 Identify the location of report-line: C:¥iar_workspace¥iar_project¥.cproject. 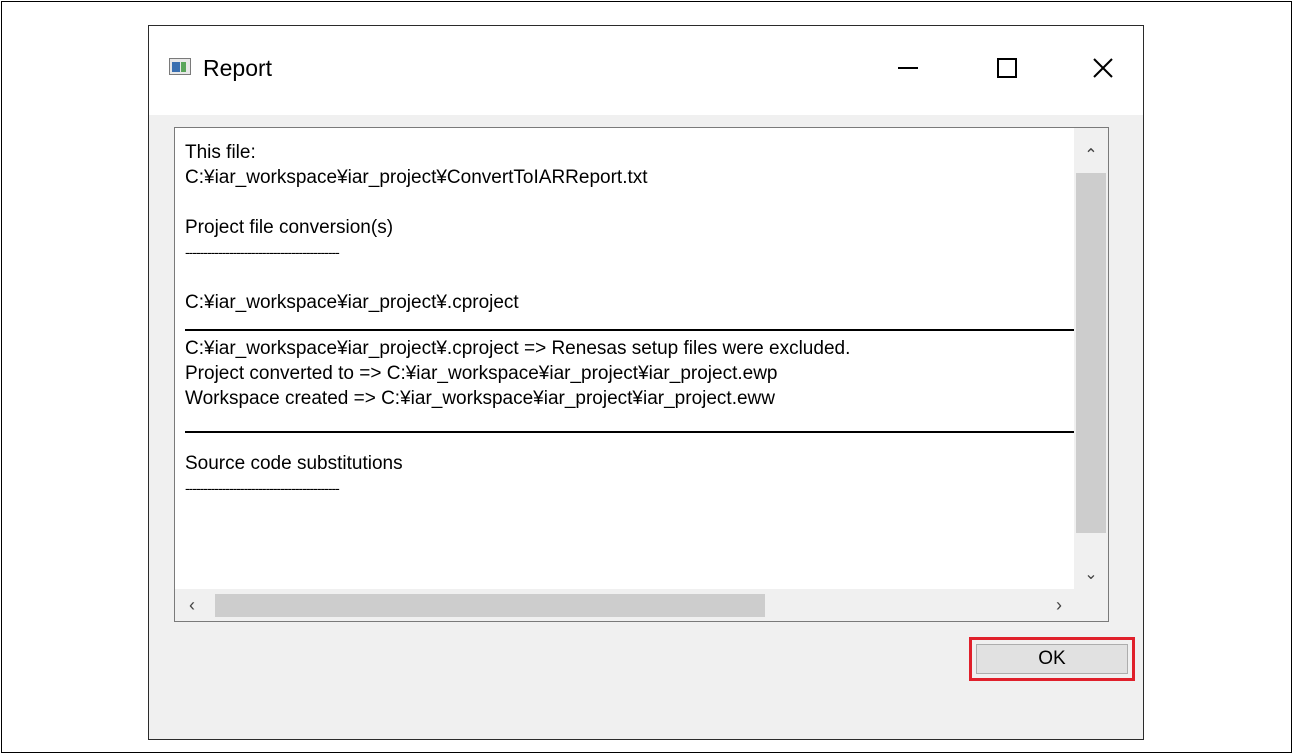
(352, 302).